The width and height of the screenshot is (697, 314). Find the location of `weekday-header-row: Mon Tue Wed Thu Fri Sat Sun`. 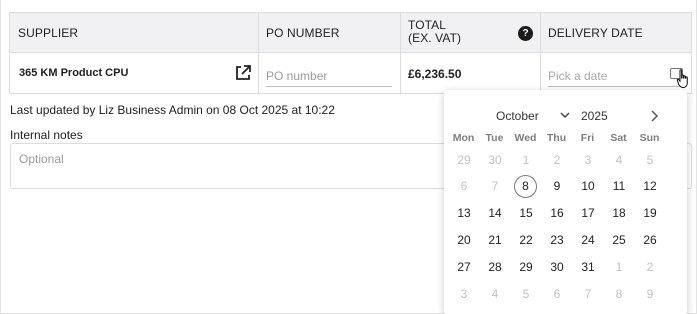

weekday-header-row: Mon Tue Wed Thu Fri Sat Sun is located at coordinates (565, 139).